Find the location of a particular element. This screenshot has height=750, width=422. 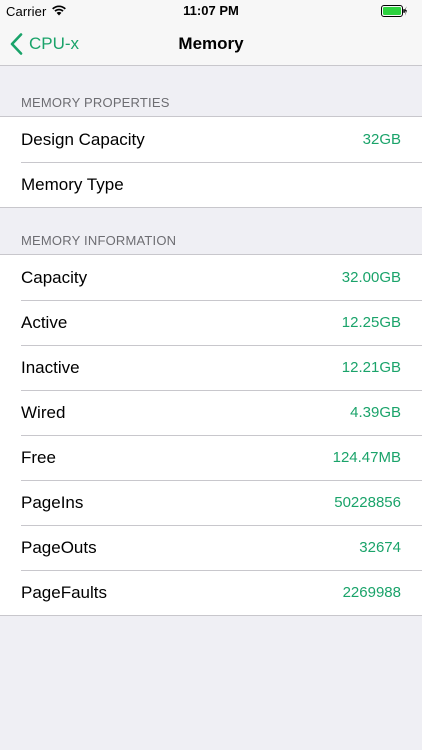

page-title: Memory is located at coordinates (211, 43).